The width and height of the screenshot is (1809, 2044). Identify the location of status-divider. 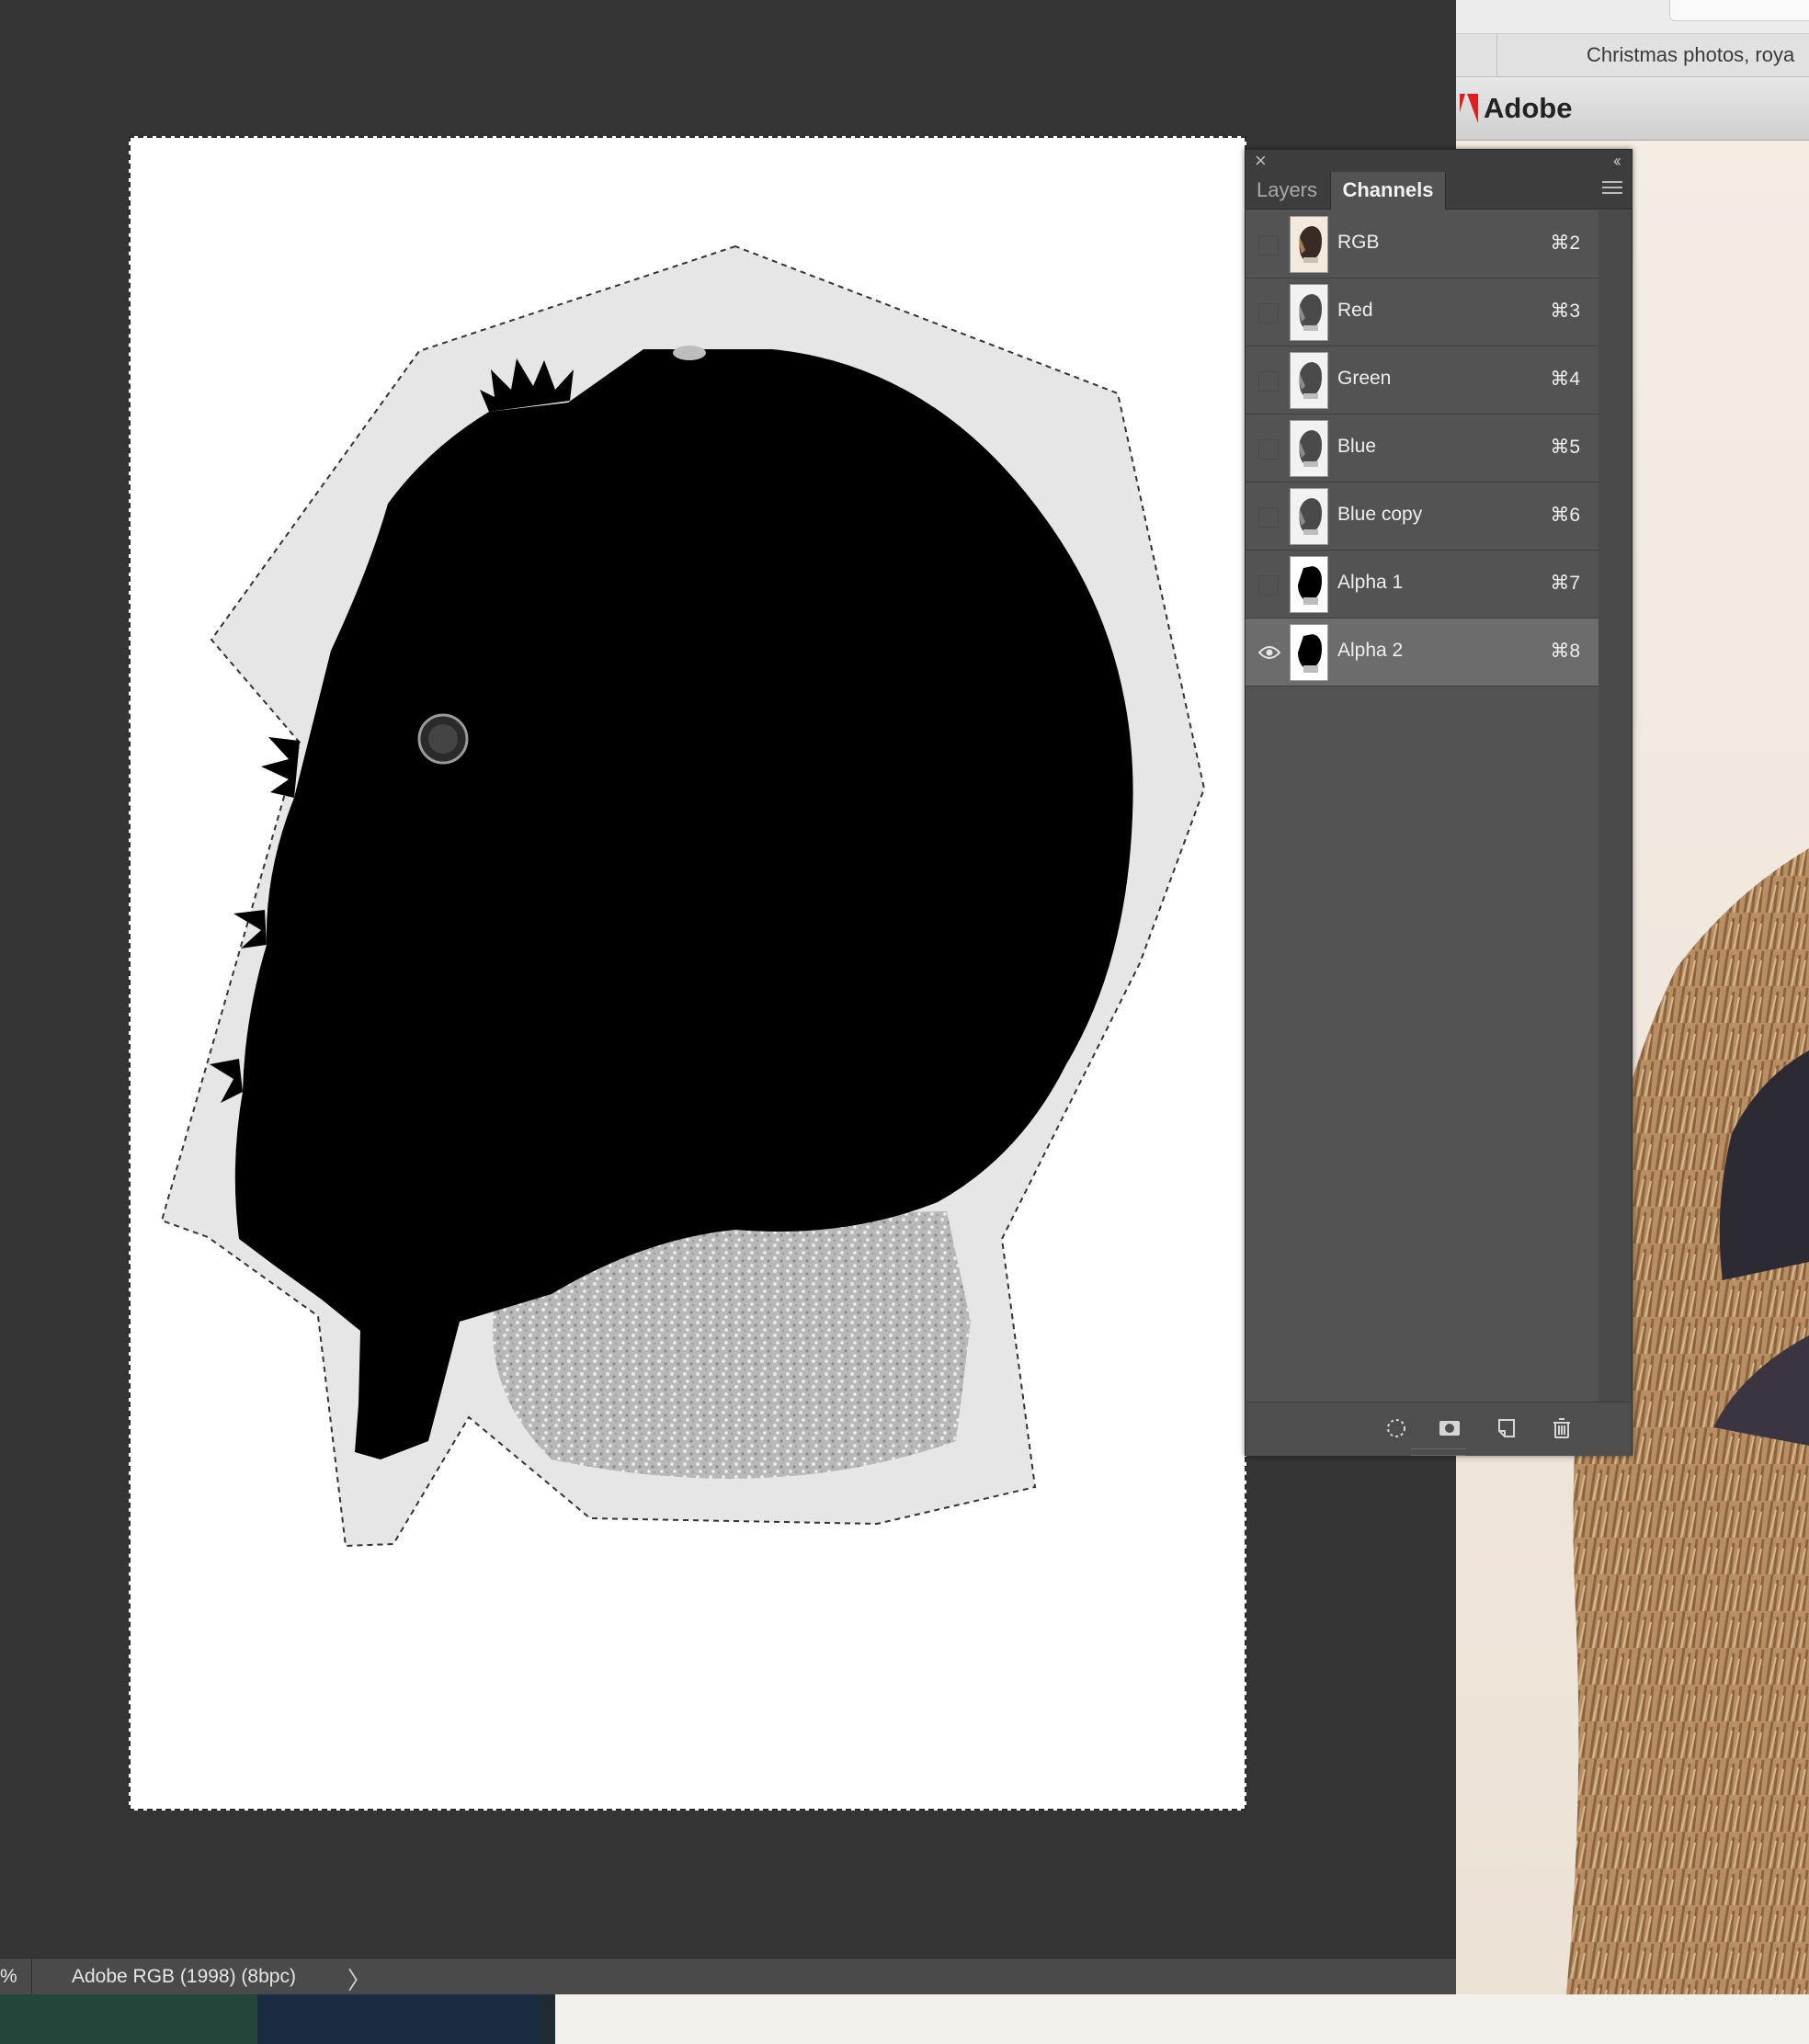
(31, 1977).